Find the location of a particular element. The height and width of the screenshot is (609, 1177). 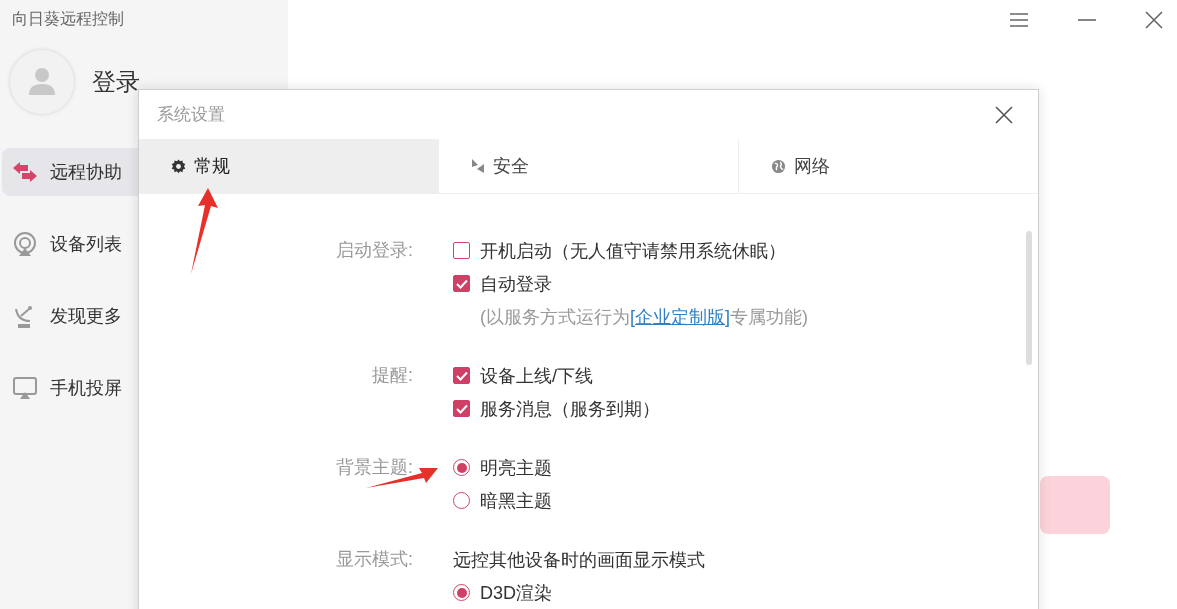

description-text: 远控其他设备时的画面显示模式 is located at coordinates (579, 560).